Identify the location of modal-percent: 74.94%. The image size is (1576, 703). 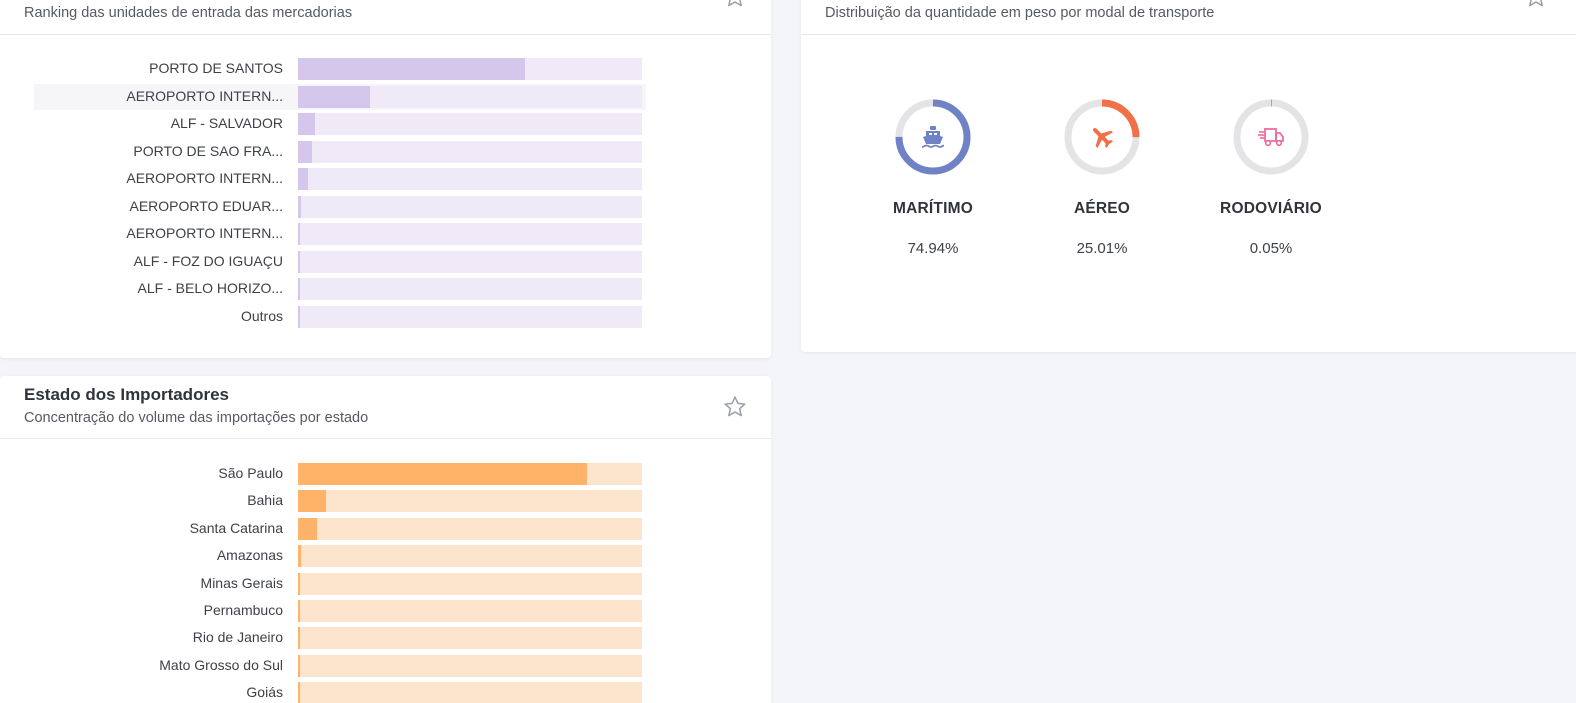
(933, 248).